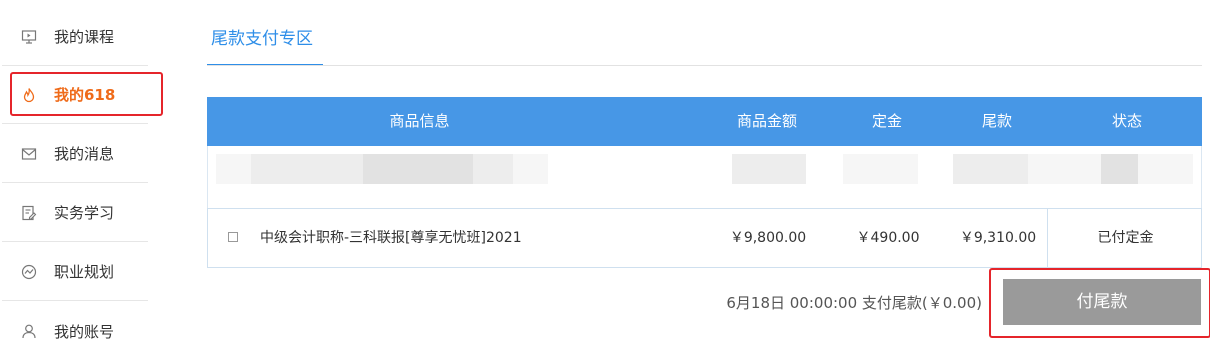 The image size is (1210, 360). What do you see at coordinates (84, 37) in the screenshot?
I see `sidebar-item-label: 我的课程` at bounding box center [84, 37].